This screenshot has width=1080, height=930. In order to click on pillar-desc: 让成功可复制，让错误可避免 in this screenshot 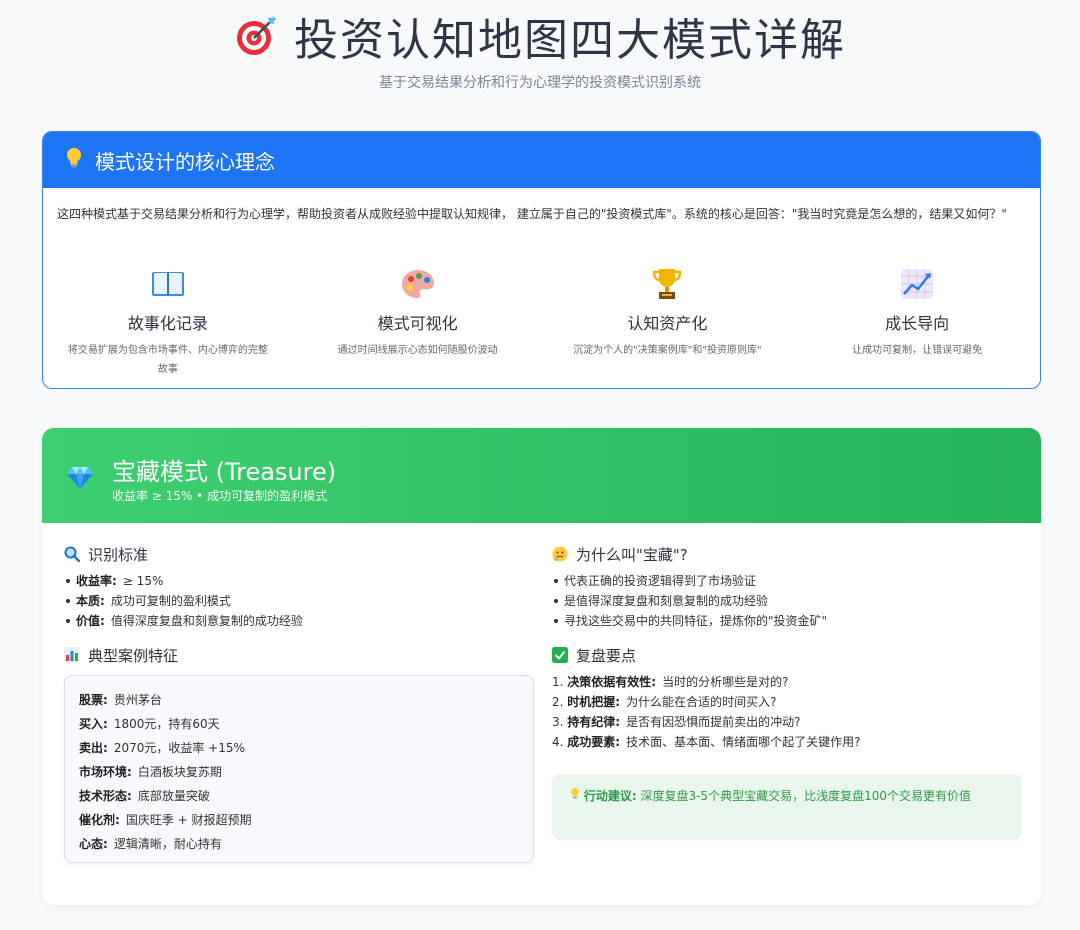, I will do `click(917, 350)`.